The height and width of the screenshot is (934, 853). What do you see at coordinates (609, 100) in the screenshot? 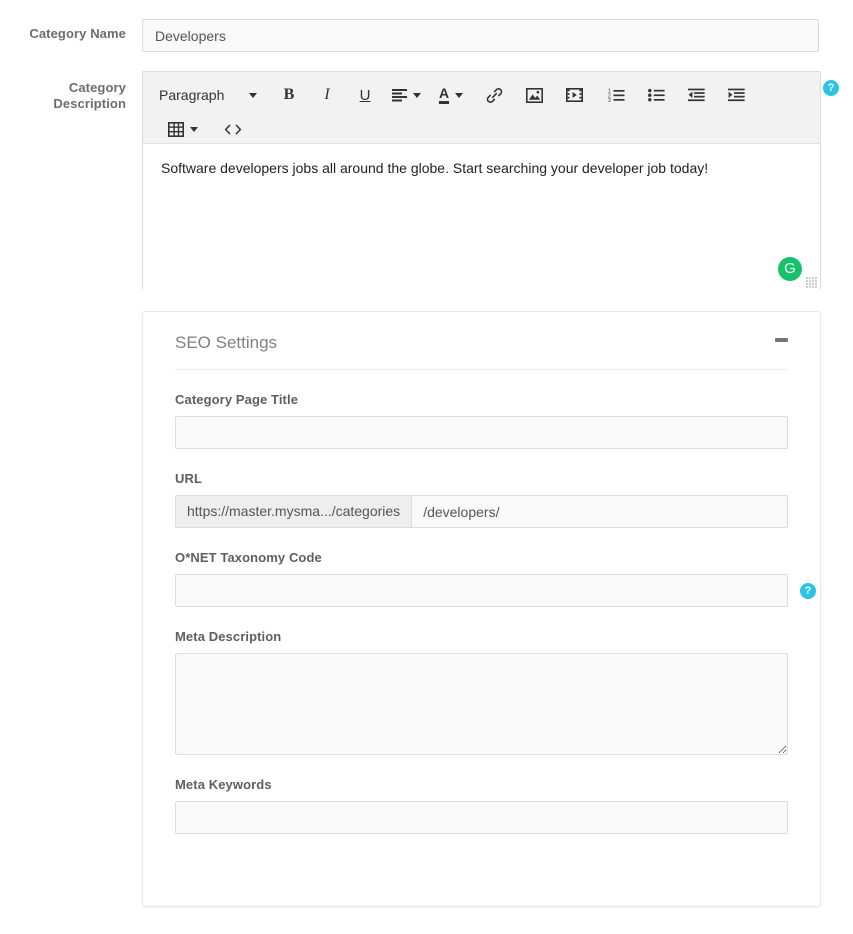
I see `svg-text: 3` at bounding box center [609, 100].